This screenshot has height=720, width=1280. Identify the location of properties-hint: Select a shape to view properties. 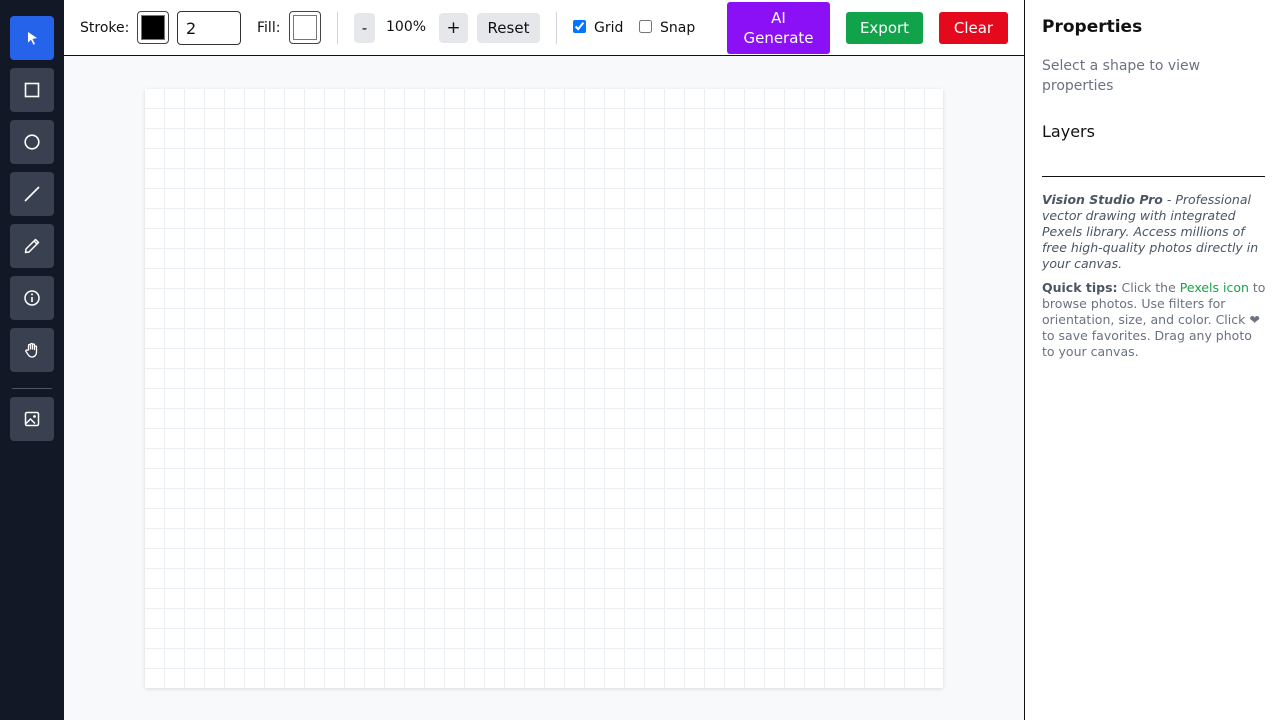
(1121, 76).